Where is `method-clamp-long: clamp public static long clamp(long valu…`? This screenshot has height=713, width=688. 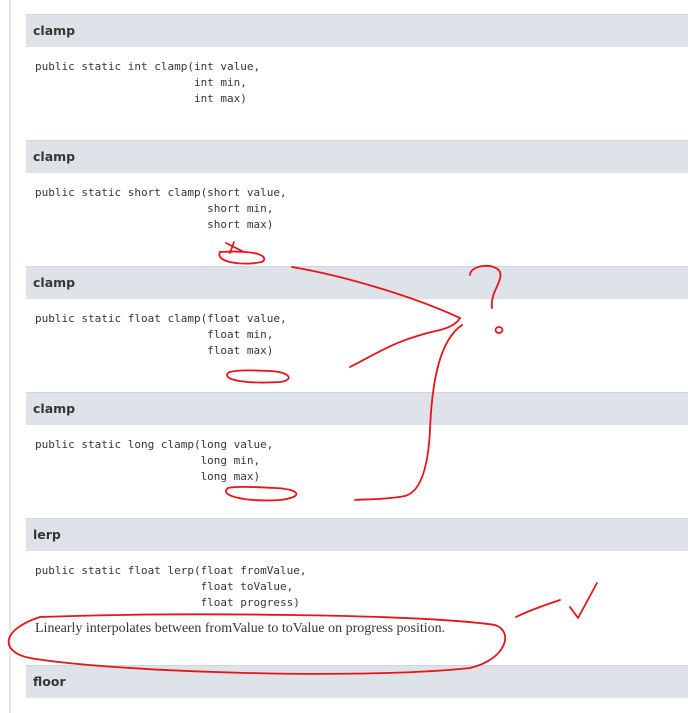 method-clamp-long: clamp public static long clamp(long valu… is located at coordinates (357, 446).